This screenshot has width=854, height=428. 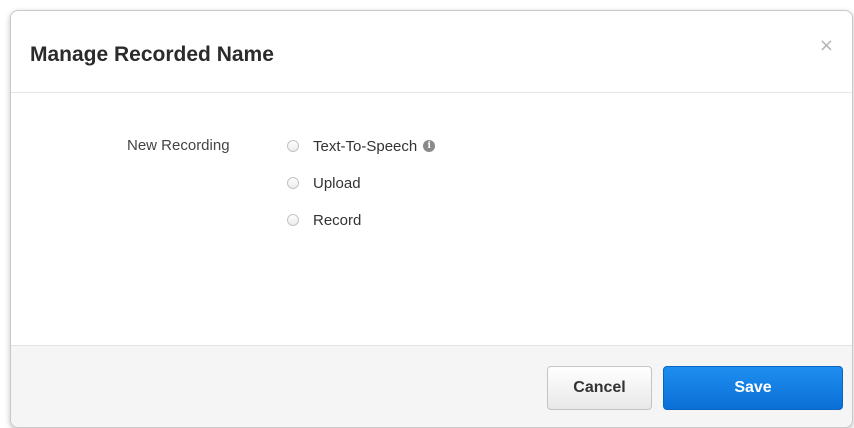 I want to click on close-button: ×, so click(x=826, y=45).